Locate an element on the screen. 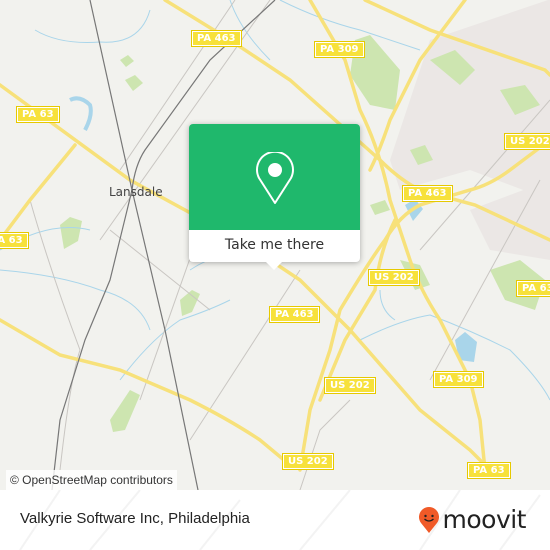  moovit-logo: moovit is located at coordinates (472, 519).